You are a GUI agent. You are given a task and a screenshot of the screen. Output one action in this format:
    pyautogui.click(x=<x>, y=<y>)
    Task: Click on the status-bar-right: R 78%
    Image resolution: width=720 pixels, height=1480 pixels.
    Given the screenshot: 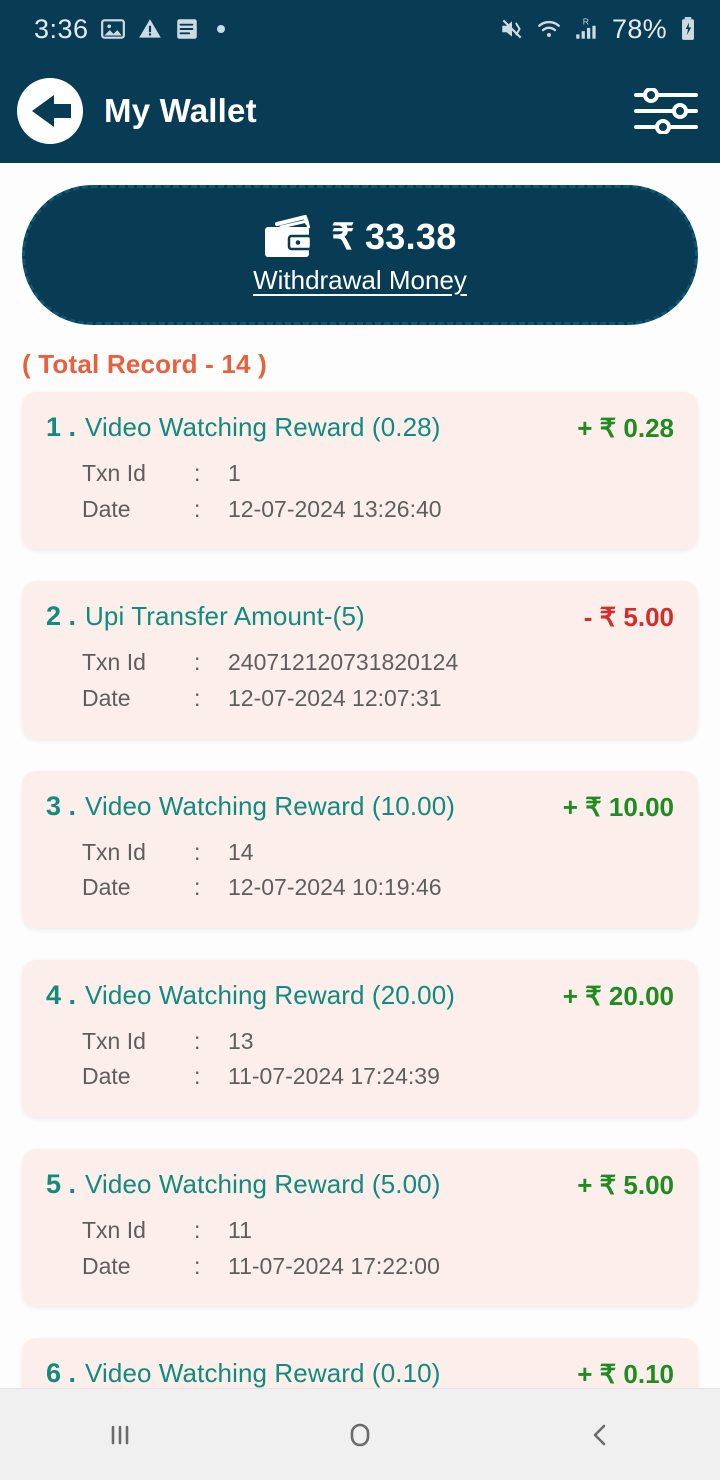 What is the action you would take?
    pyautogui.click(x=598, y=29)
    